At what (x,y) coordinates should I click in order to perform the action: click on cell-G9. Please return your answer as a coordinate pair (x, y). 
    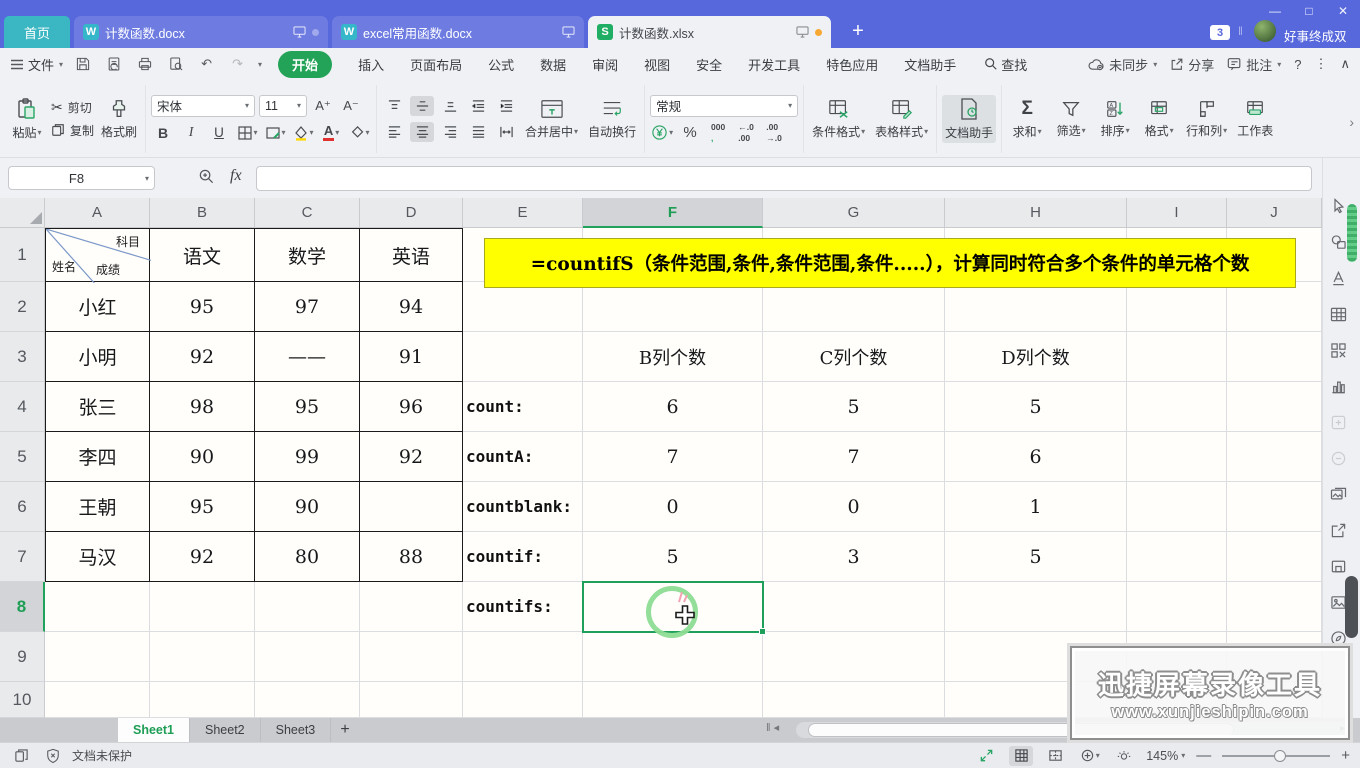
    Looking at the image, I should click on (854, 657).